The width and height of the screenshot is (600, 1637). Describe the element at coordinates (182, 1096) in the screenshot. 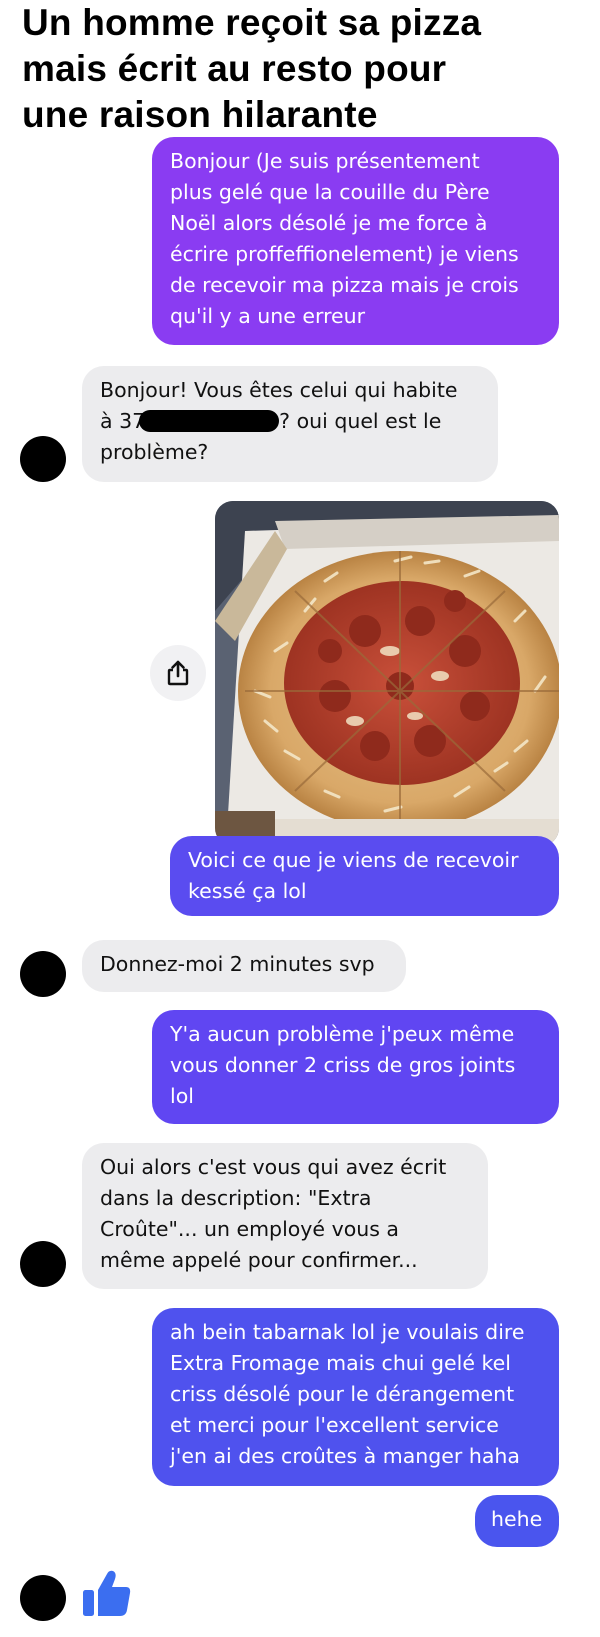

I see `message-line: lol` at that location.